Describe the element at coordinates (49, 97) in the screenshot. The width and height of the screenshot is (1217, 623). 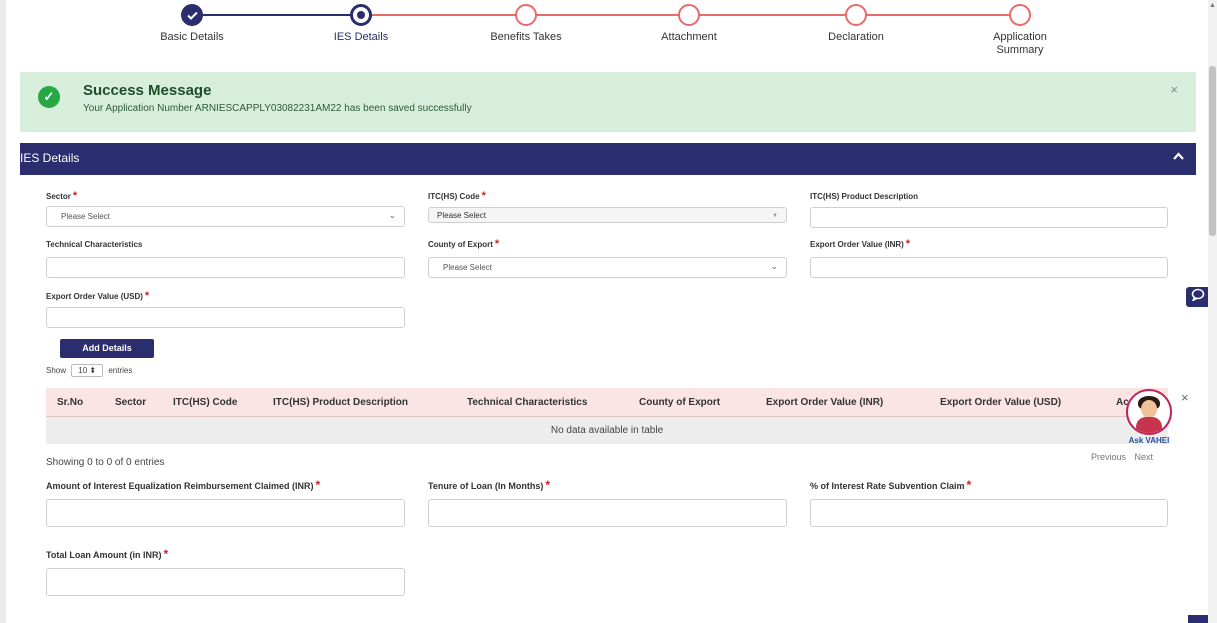
I see `success-check-icon: ✓` at that location.